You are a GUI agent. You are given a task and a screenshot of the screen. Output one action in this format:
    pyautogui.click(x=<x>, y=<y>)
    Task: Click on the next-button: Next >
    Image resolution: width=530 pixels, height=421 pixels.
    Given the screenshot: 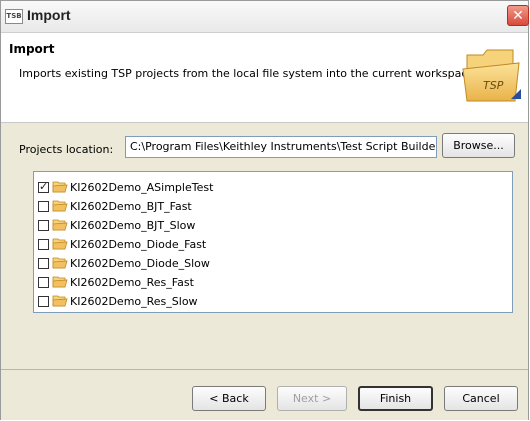 What is the action you would take?
    pyautogui.click(x=312, y=398)
    